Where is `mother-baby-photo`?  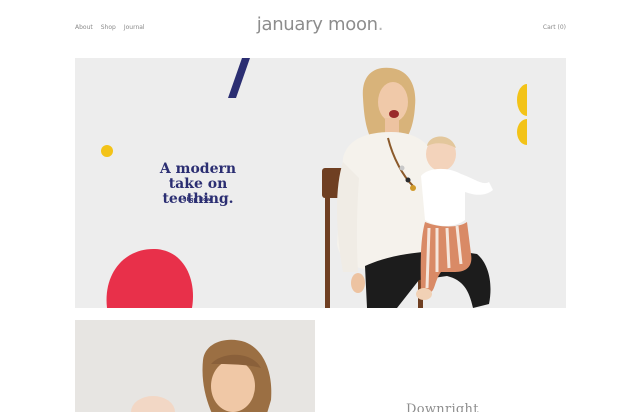
mother-baby-photo is located at coordinates (195, 366).